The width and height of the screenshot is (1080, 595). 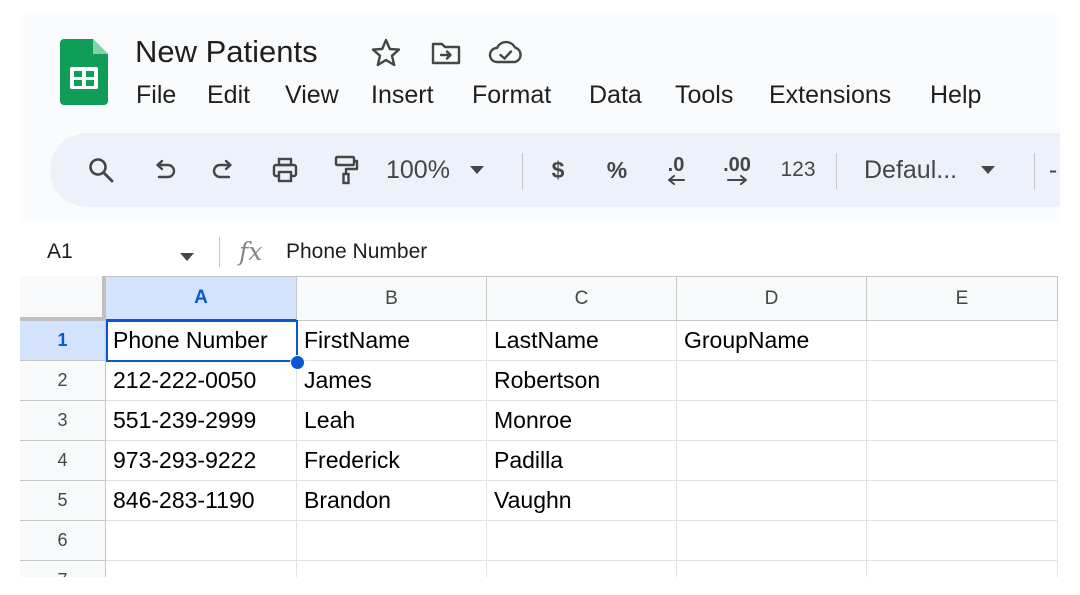 I want to click on cell-c4: Padilla, so click(x=582, y=461).